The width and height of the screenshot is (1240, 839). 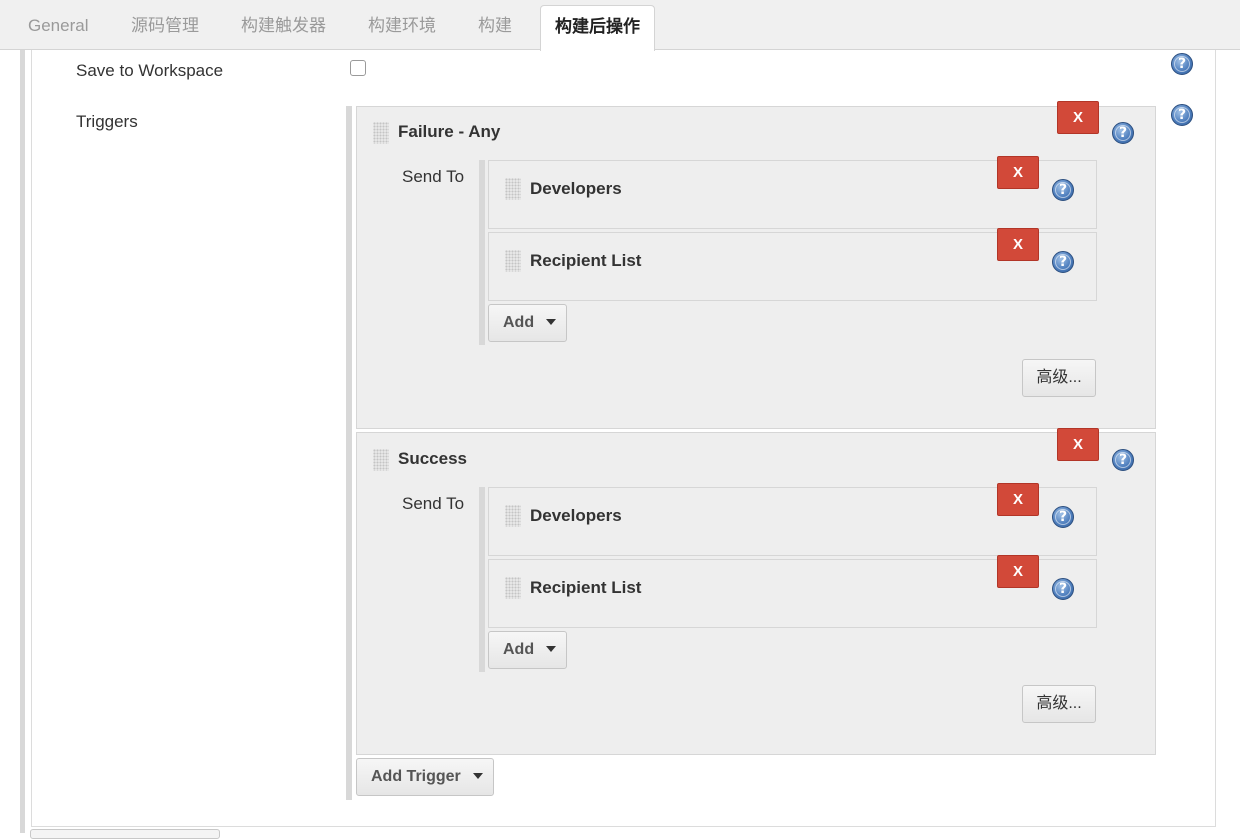 What do you see at coordinates (623, 826) in the screenshot?
I see `section-border-bottom` at bounding box center [623, 826].